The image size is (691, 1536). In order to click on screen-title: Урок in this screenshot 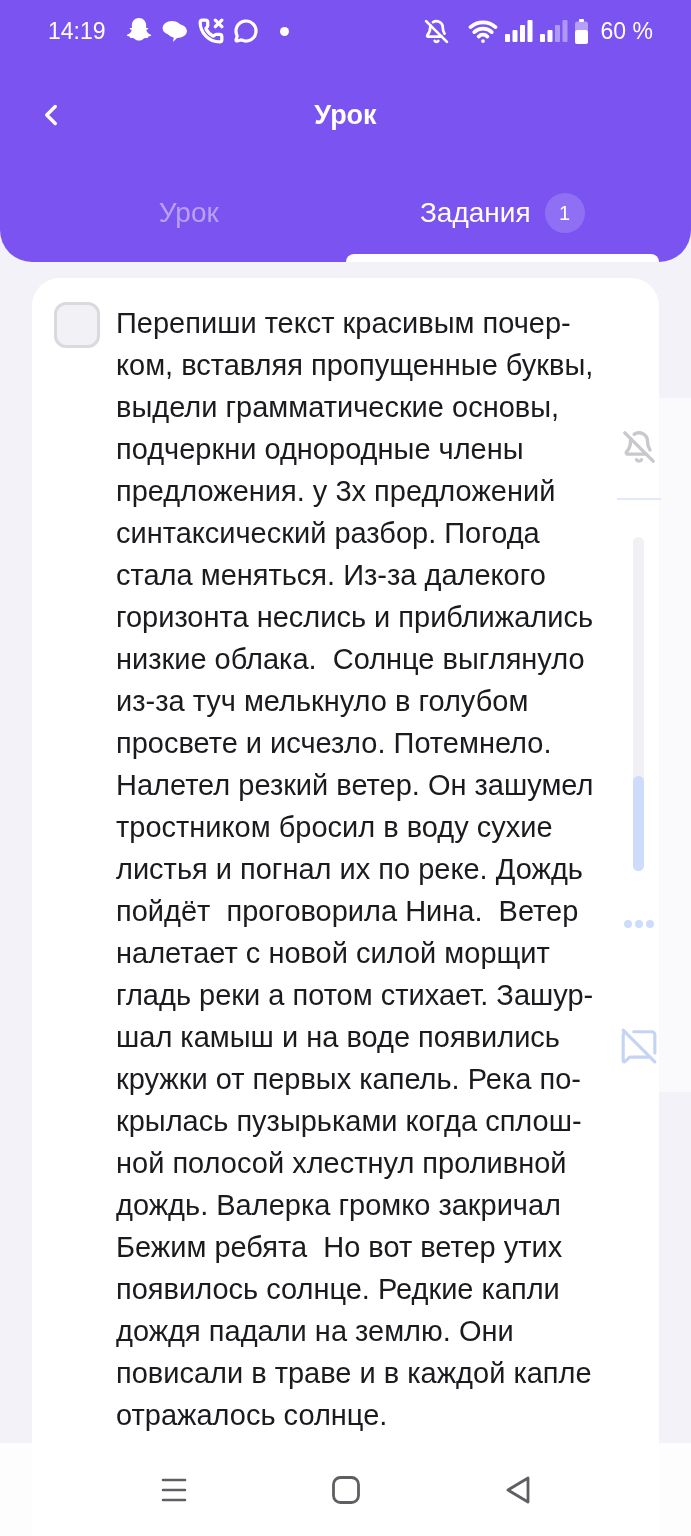, I will do `click(345, 115)`.